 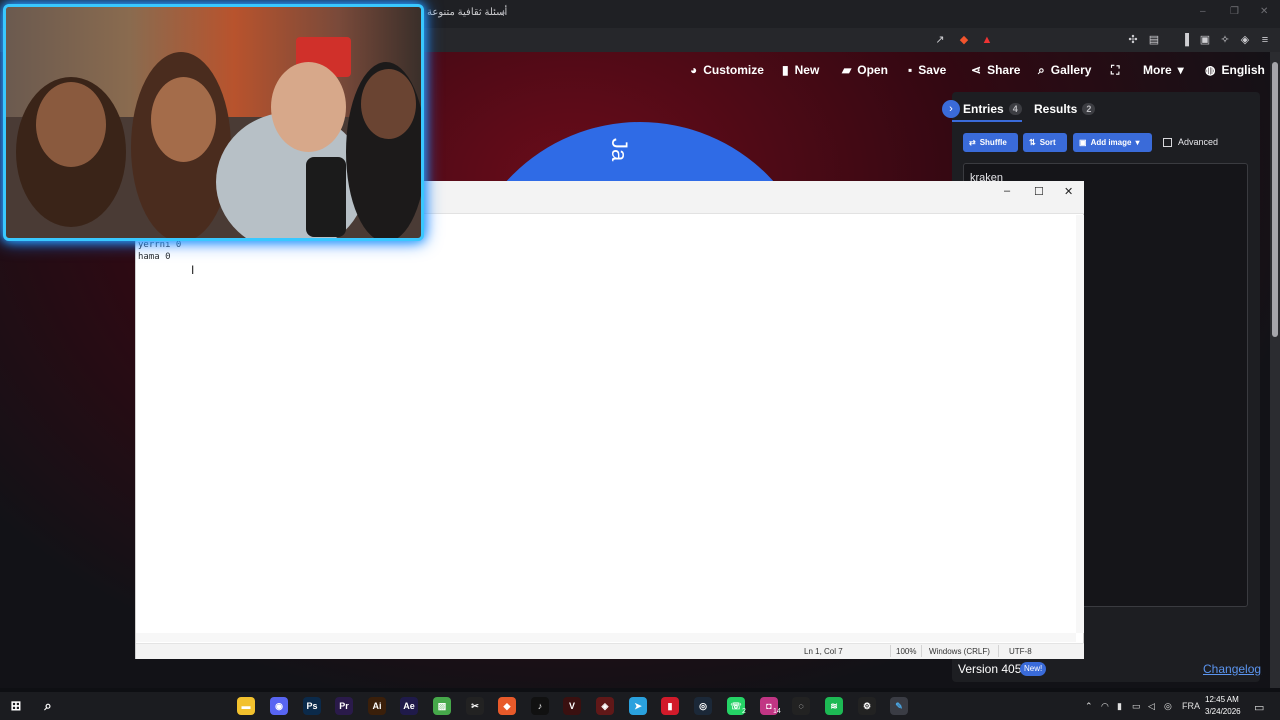 I want to click on menu-icon: ≡, so click(x=1265, y=40).